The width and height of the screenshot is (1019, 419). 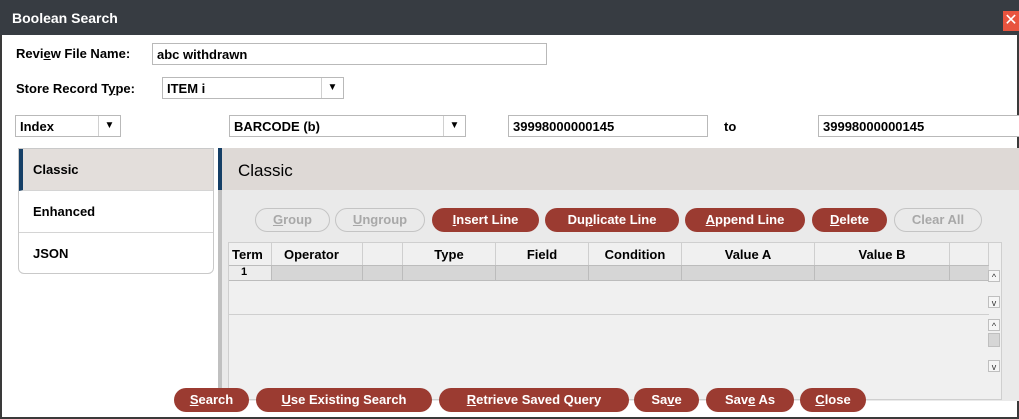 I want to click on scrollbar-thumb, so click(x=994, y=340).